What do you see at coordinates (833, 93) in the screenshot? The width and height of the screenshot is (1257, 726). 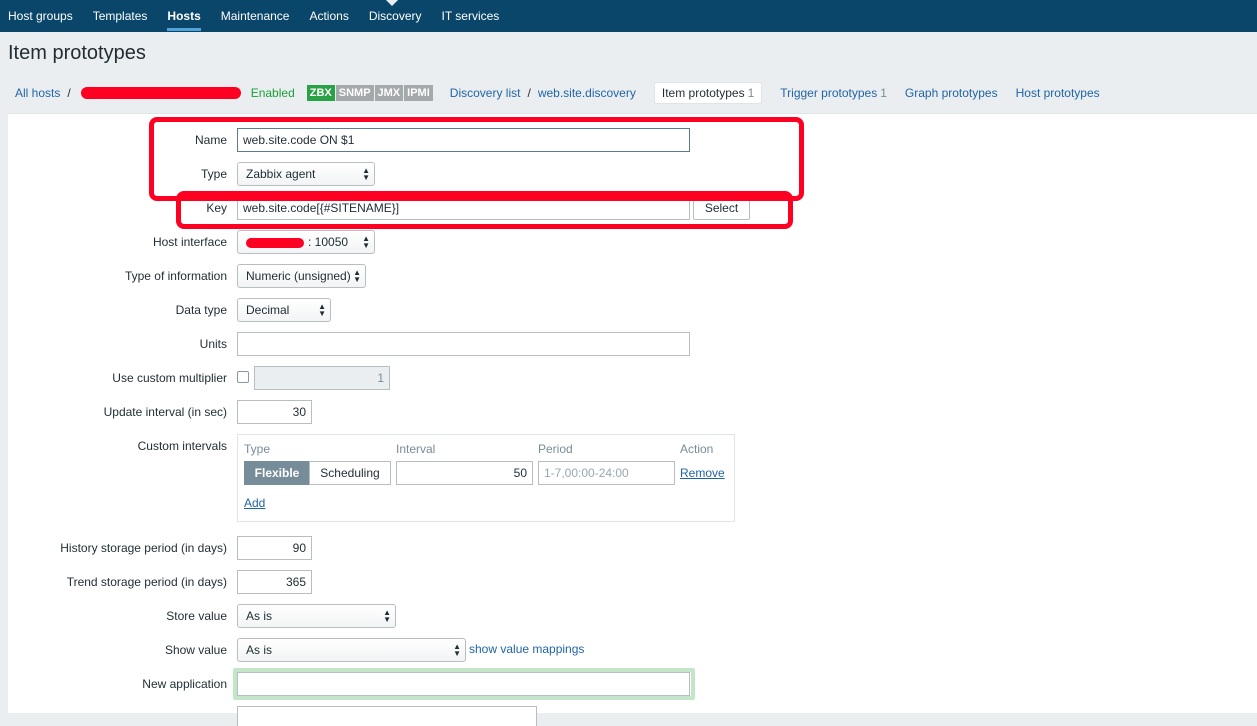 I see `tab-trigger-prototypes: Trigger prototypes 1` at bounding box center [833, 93].